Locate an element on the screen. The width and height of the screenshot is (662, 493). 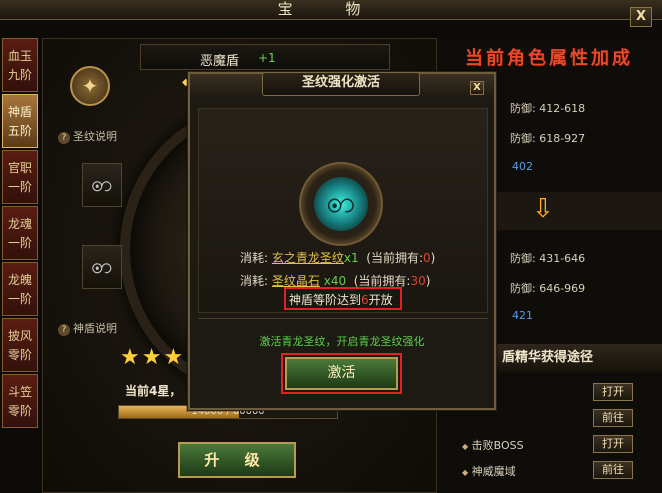
stat-next-3: 421 is located at coordinates (522, 315).